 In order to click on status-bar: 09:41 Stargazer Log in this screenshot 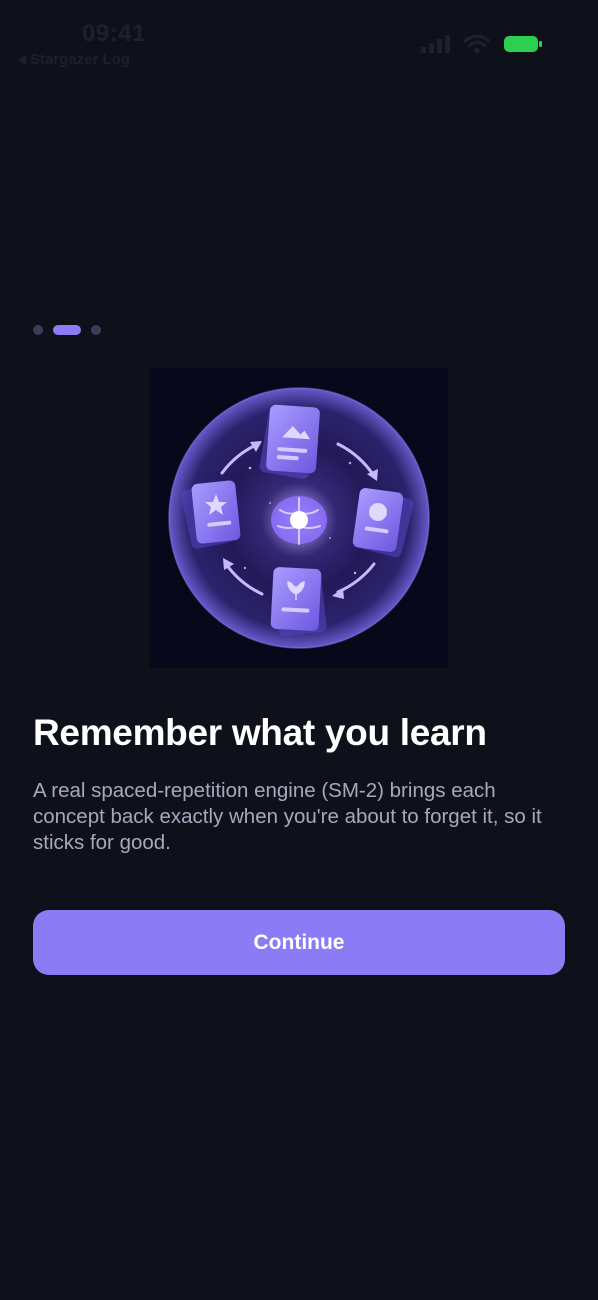, I will do `click(299, 40)`.